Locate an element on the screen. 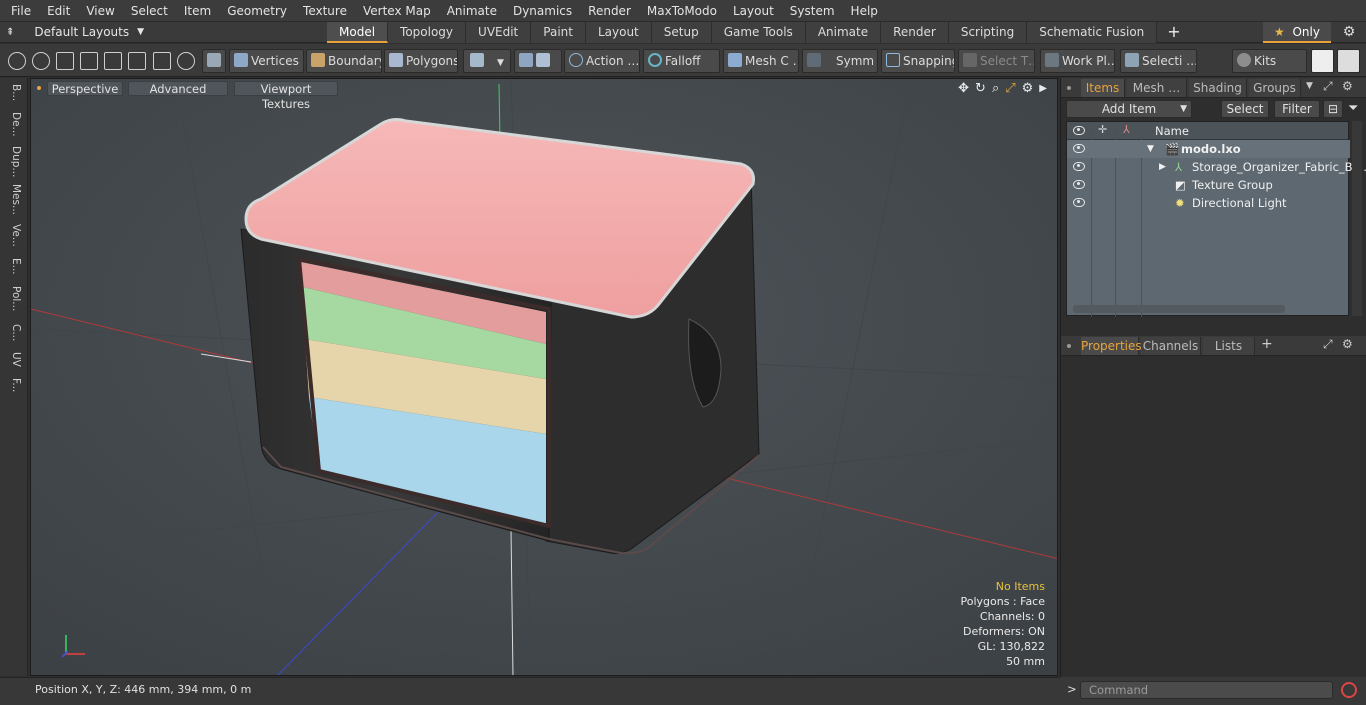 The image size is (1366, 705). kits-button: Kits is located at coordinates (1269, 61).